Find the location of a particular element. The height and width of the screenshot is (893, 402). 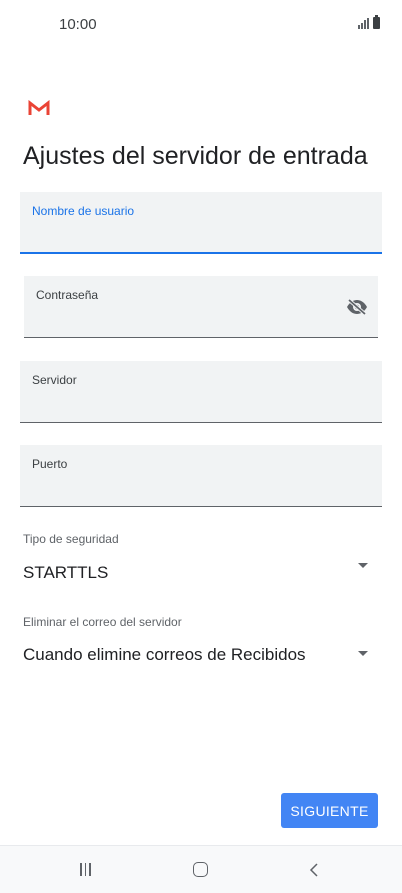

navigation-bar is located at coordinates (201, 869).